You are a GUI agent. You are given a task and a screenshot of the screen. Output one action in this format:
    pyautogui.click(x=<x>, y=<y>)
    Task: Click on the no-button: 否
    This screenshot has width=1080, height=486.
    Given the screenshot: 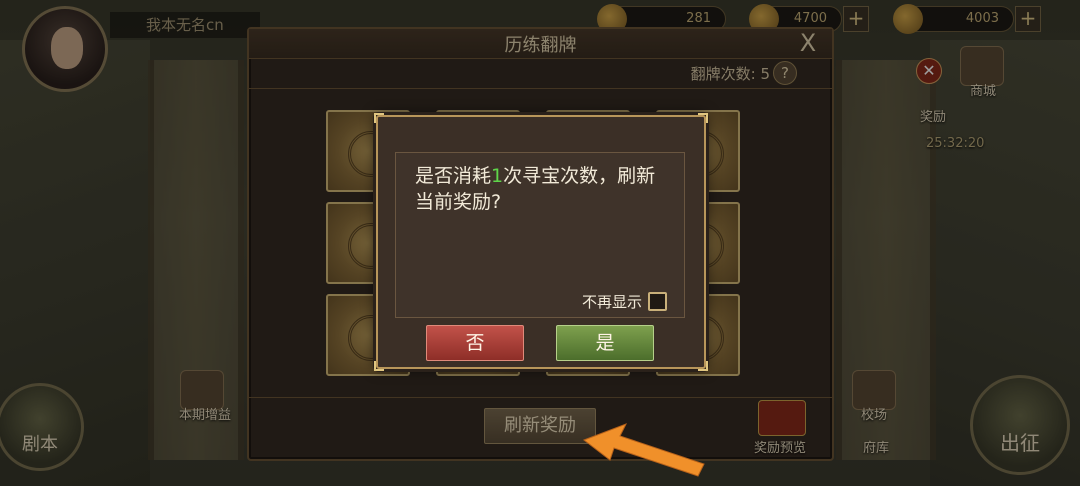 What is the action you would take?
    pyautogui.click(x=475, y=343)
    